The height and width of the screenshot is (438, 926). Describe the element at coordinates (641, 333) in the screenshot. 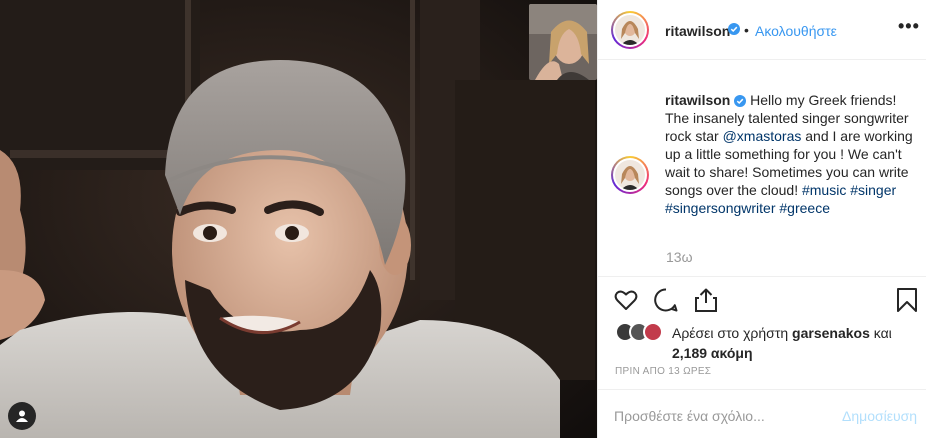

I see `liker-avatars` at that location.